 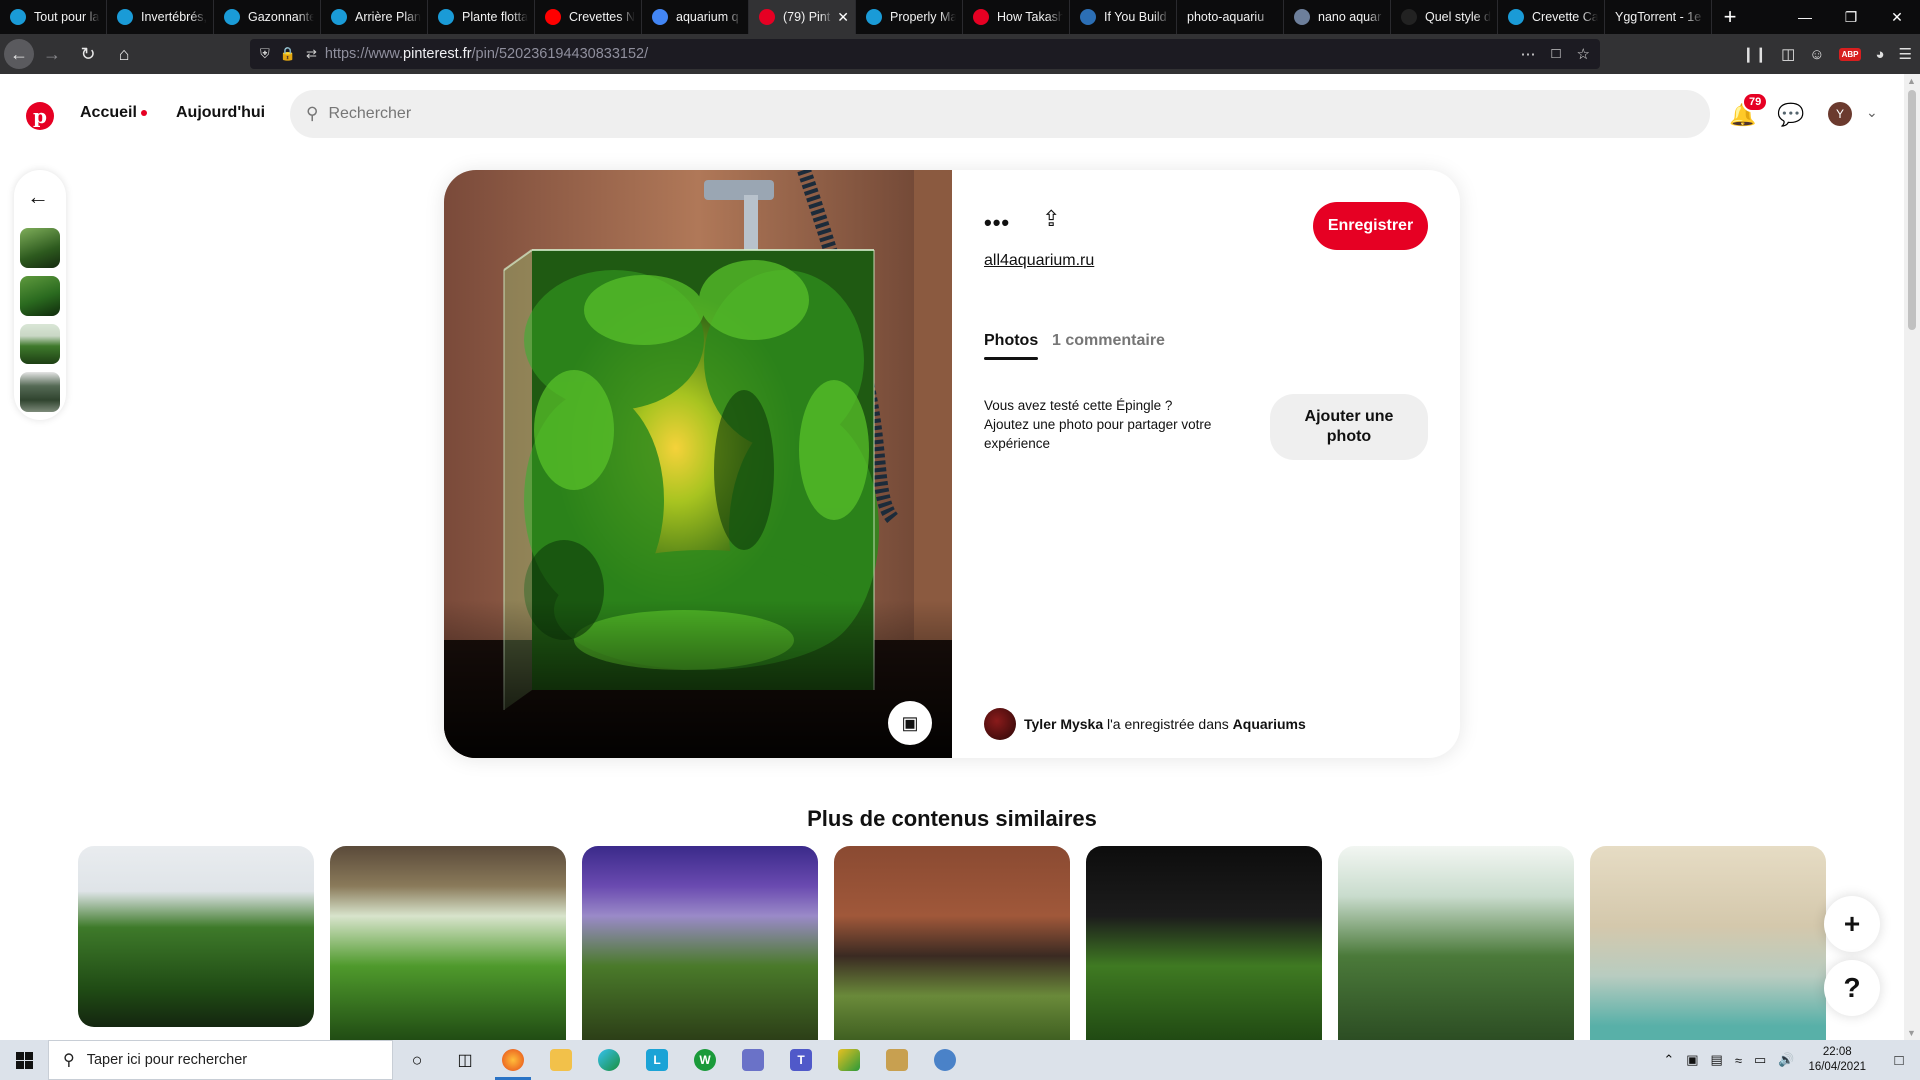 I want to click on browser-tab: nano aquar, so click(x=1337, y=17).